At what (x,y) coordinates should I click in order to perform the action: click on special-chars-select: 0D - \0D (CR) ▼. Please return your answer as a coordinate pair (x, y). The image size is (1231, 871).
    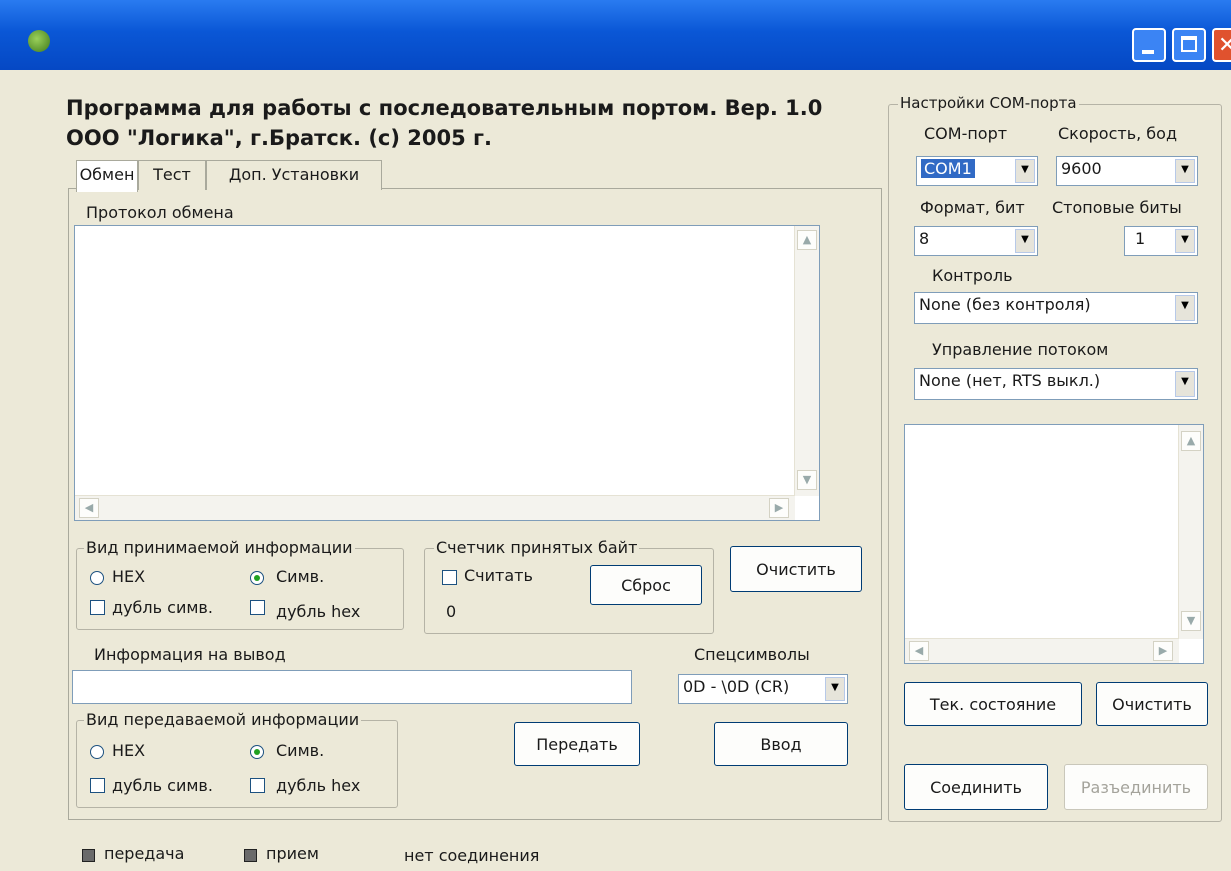
    Looking at the image, I should click on (763, 689).